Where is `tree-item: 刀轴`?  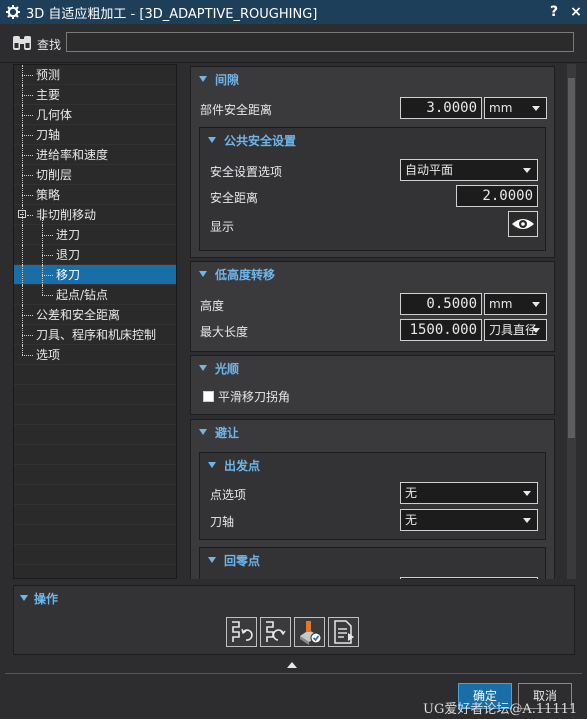 tree-item: 刀轴 is located at coordinates (95, 135).